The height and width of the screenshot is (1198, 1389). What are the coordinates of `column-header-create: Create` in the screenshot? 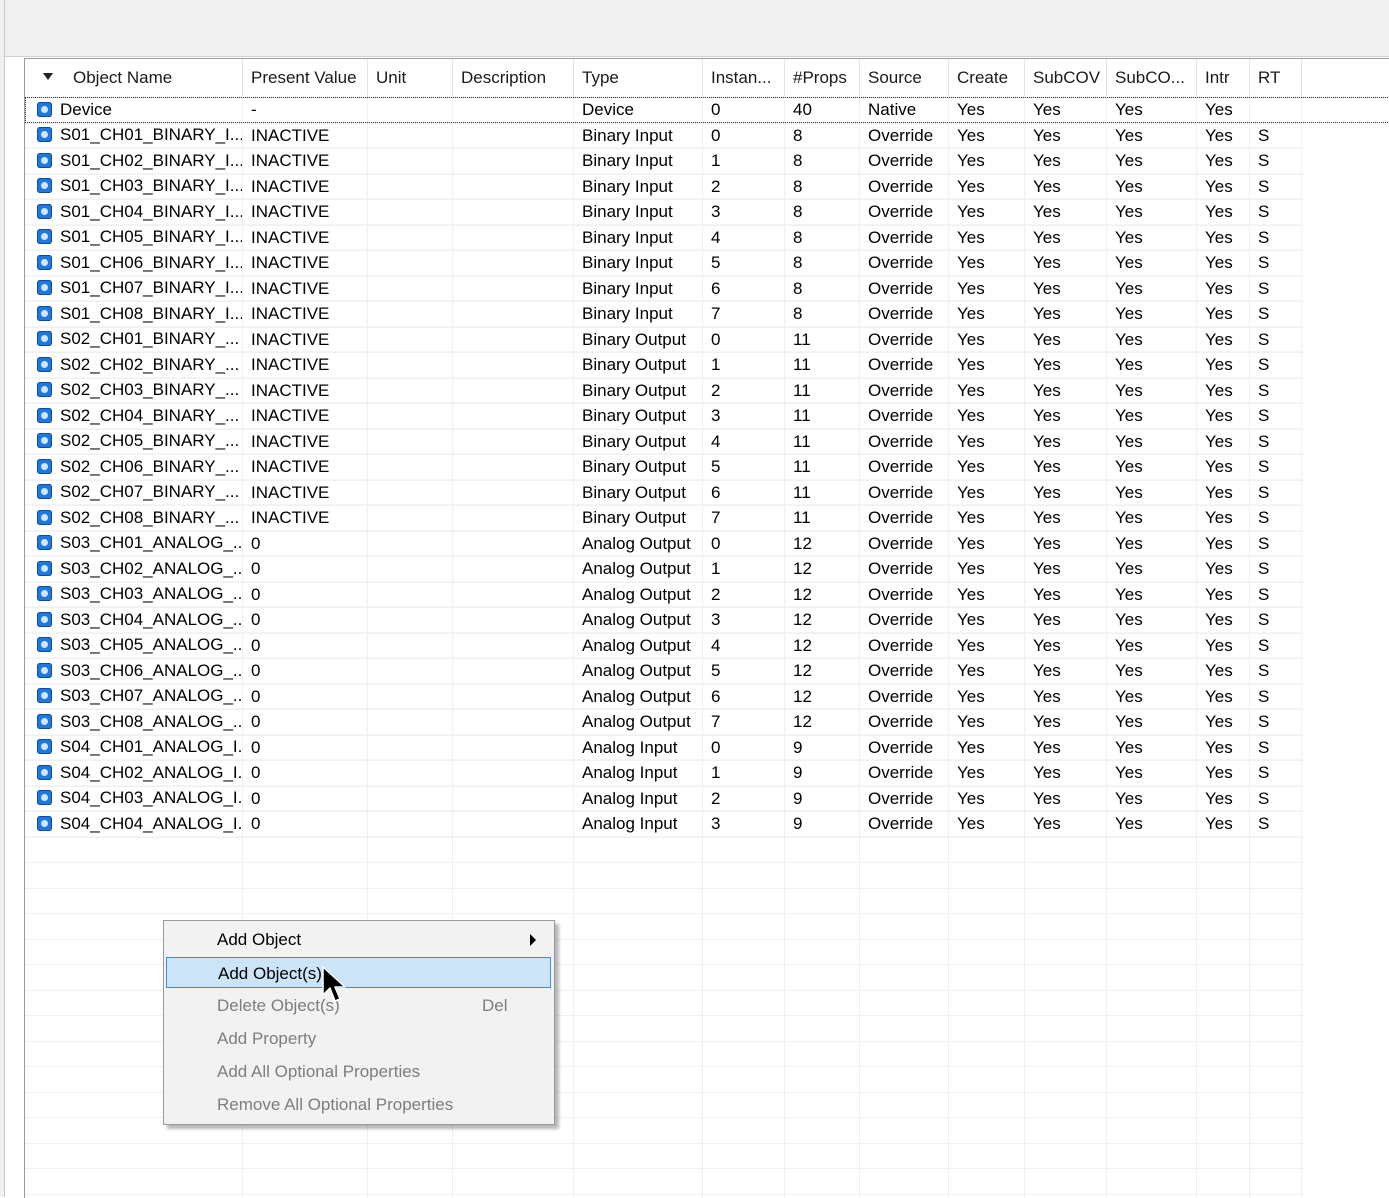 It's located at (987, 78).